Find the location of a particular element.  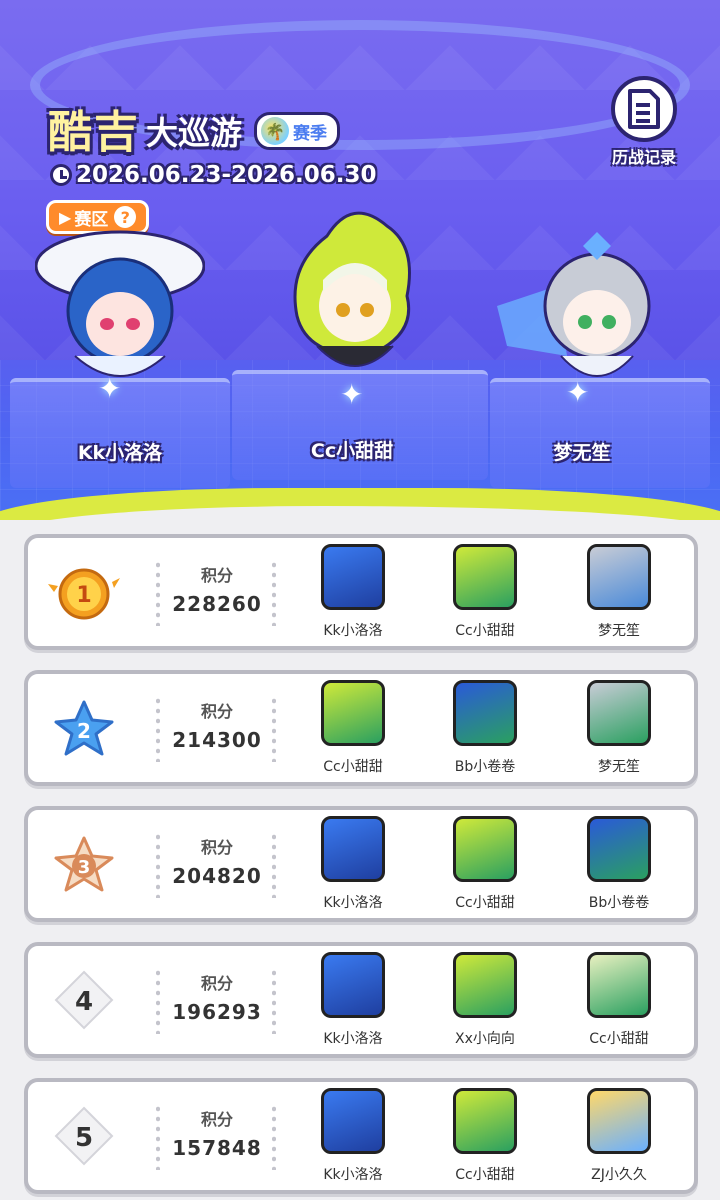

event-date: 2026.06.23-2026.06.30 is located at coordinates (213, 175).